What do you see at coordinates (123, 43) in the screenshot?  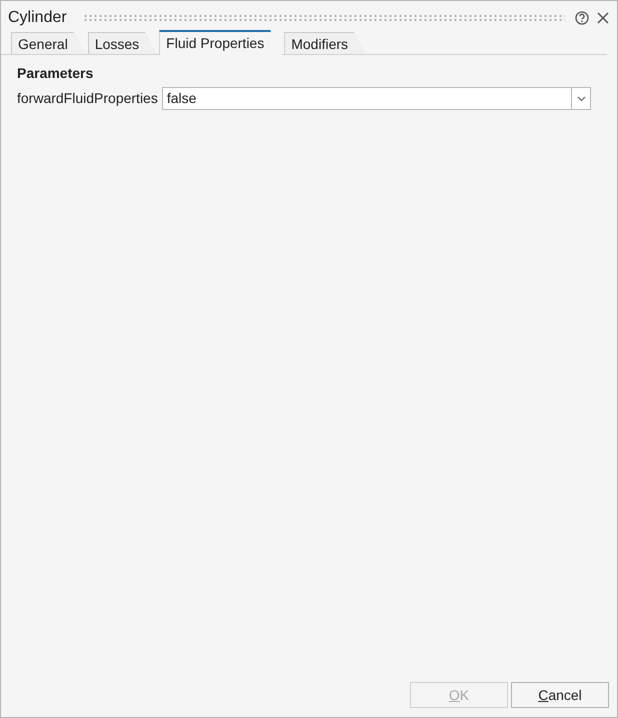 I see `tab: Losses` at bounding box center [123, 43].